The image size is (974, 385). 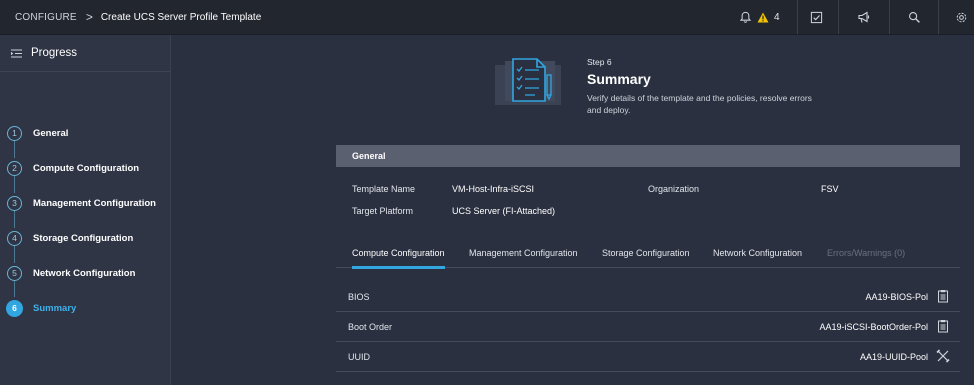 What do you see at coordinates (14, 168) in the screenshot?
I see `step-number: 2` at bounding box center [14, 168].